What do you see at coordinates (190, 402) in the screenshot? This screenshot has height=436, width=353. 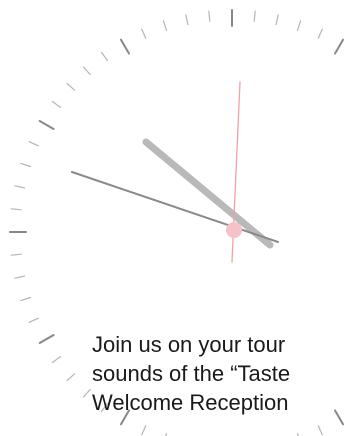 I see `caption-line-3: Welcome Reception` at bounding box center [190, 402].